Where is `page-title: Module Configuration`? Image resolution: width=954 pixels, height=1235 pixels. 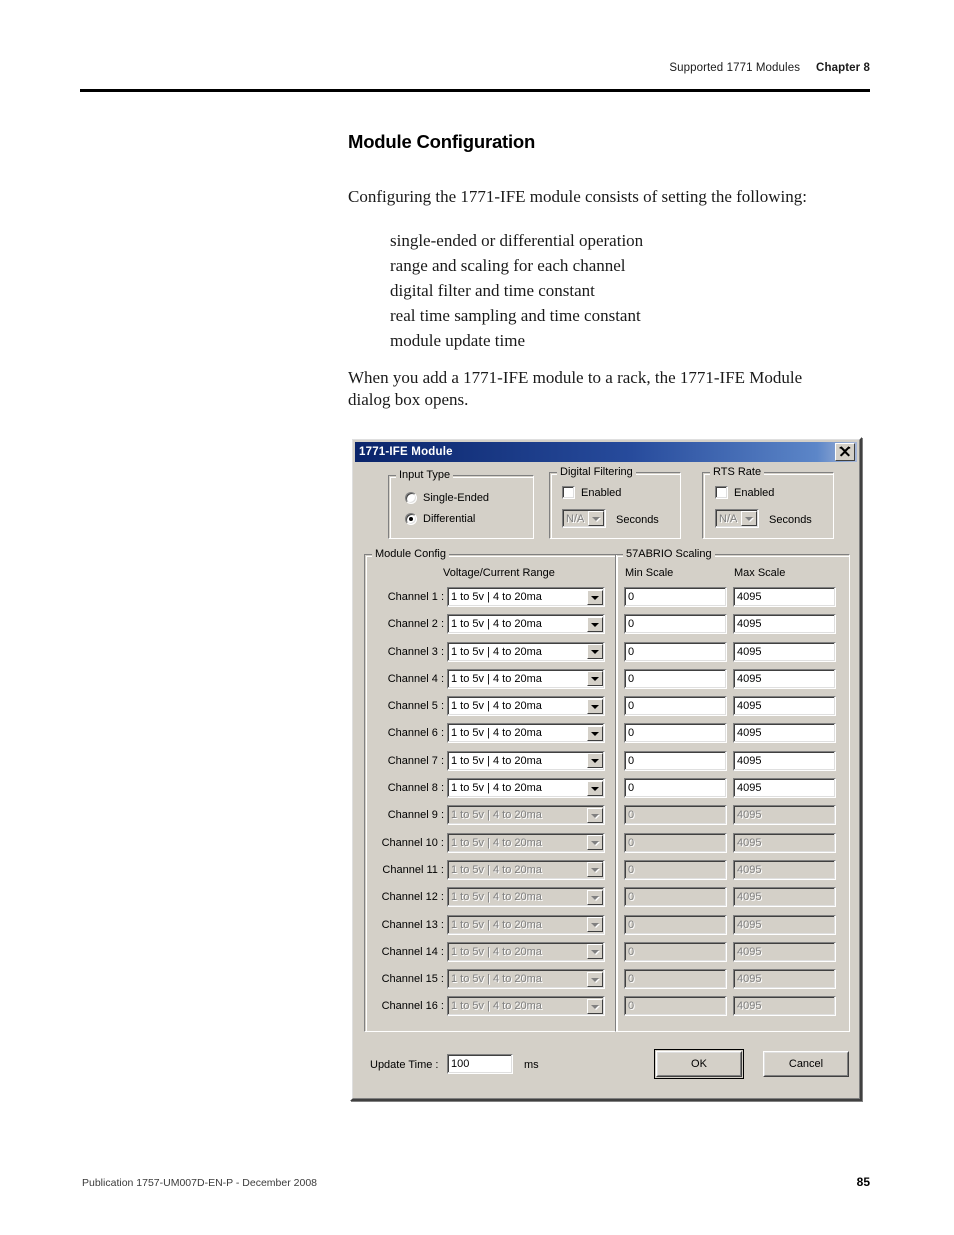
page-title: Module Configuration is located at coordinates (442, 141).